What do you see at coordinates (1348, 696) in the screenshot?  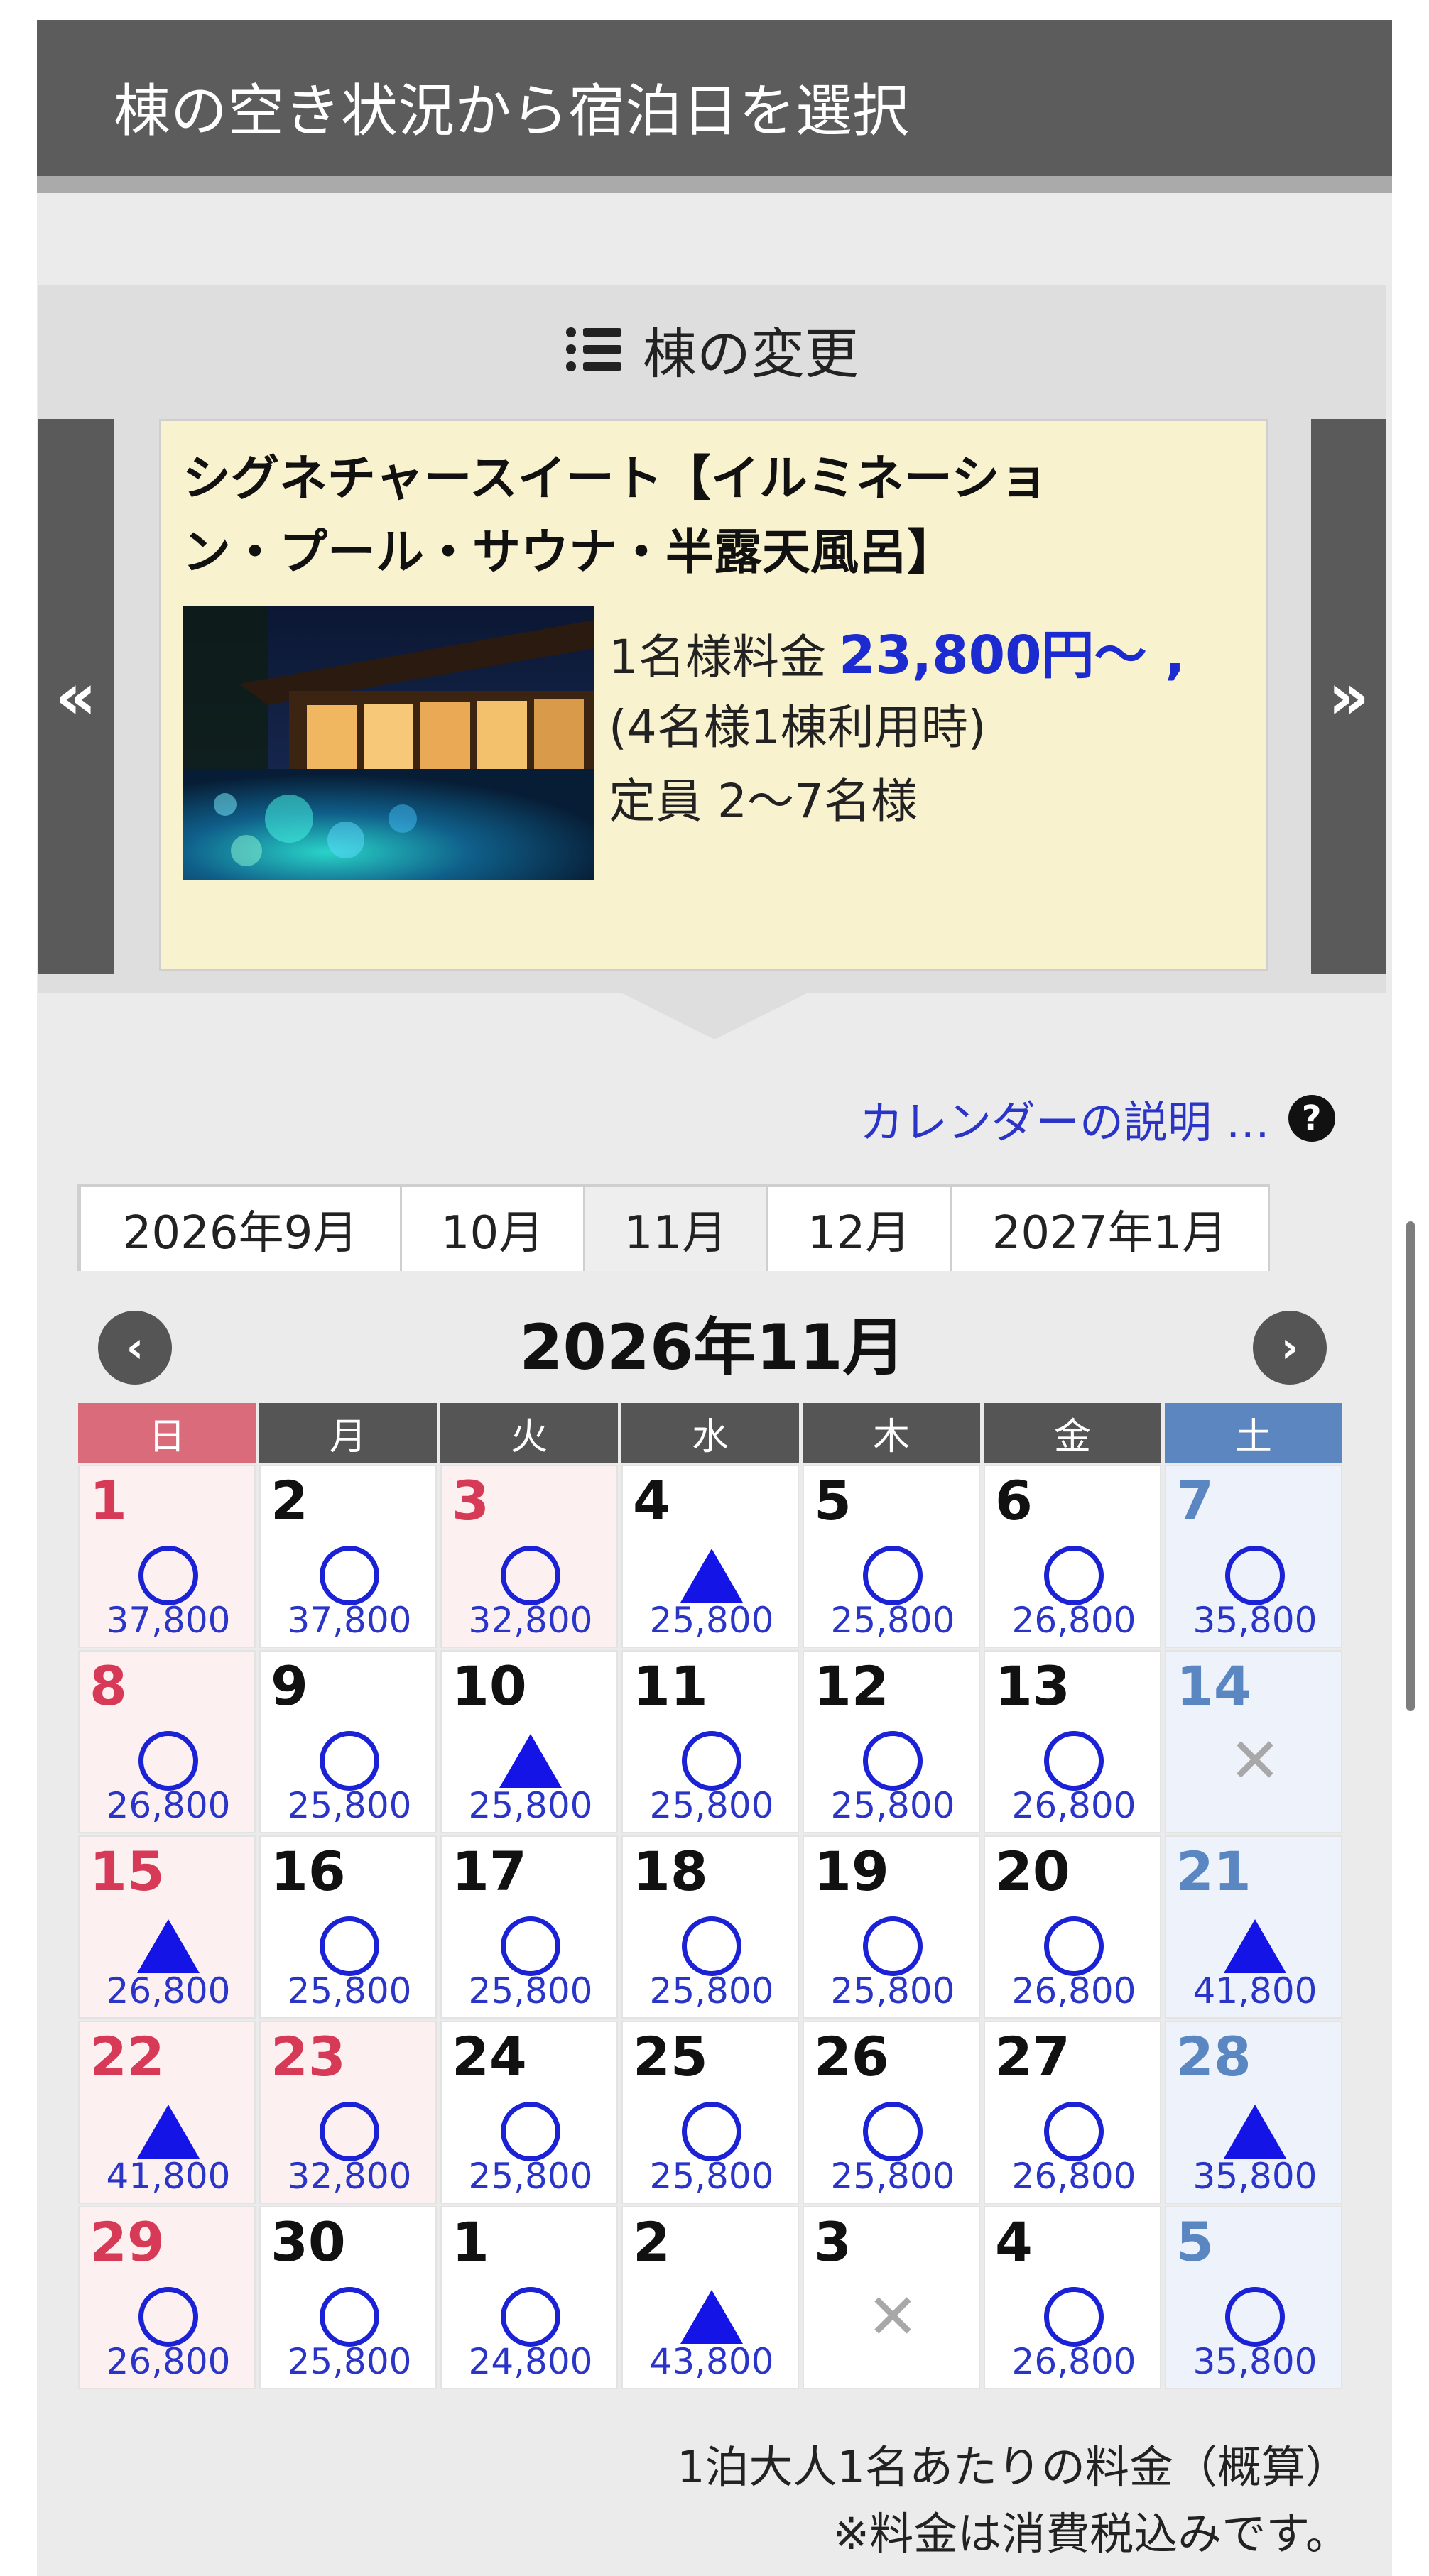 I see `next-room-button: »` at bounding box center [1348, 696].